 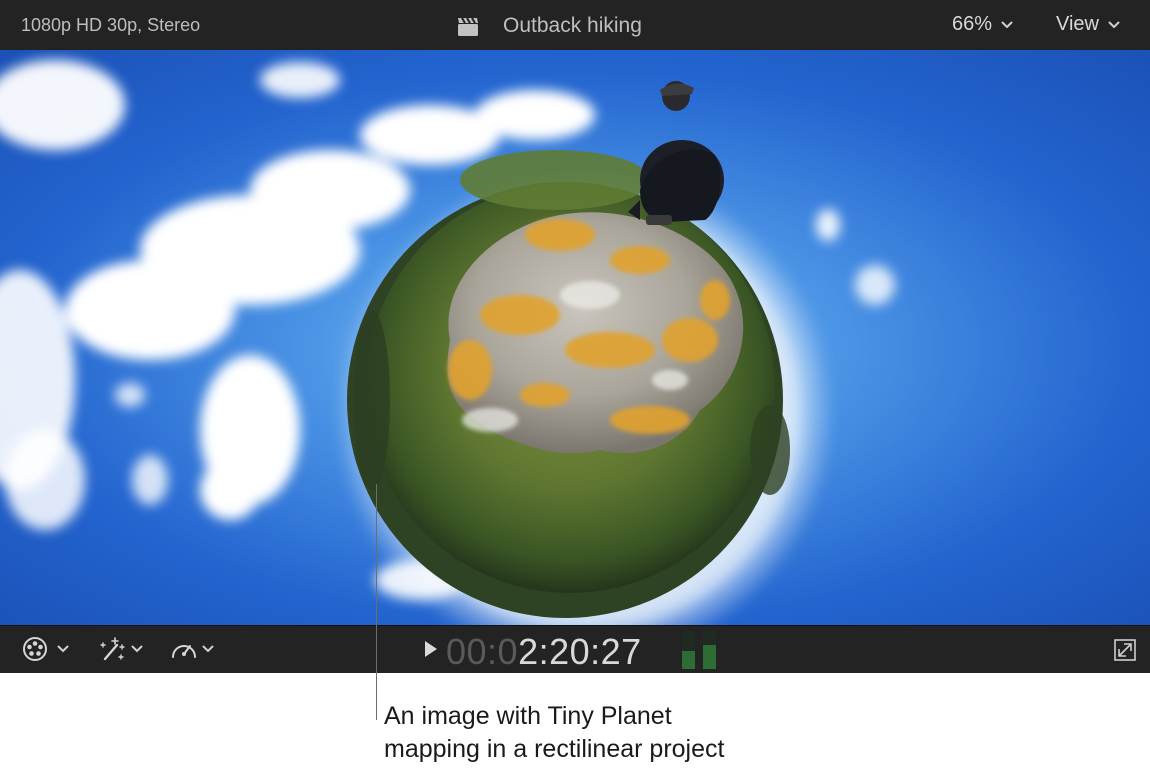 I want to click on retime-menu, so click(x=192, y=649).